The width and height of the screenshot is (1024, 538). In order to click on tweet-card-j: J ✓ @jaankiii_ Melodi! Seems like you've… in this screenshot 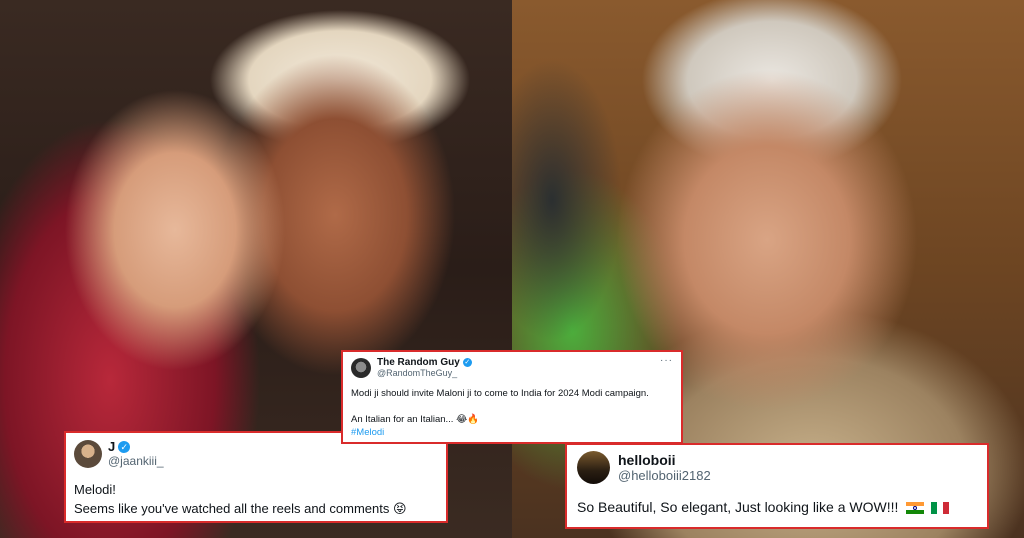, I will do `click(256, 477)`.